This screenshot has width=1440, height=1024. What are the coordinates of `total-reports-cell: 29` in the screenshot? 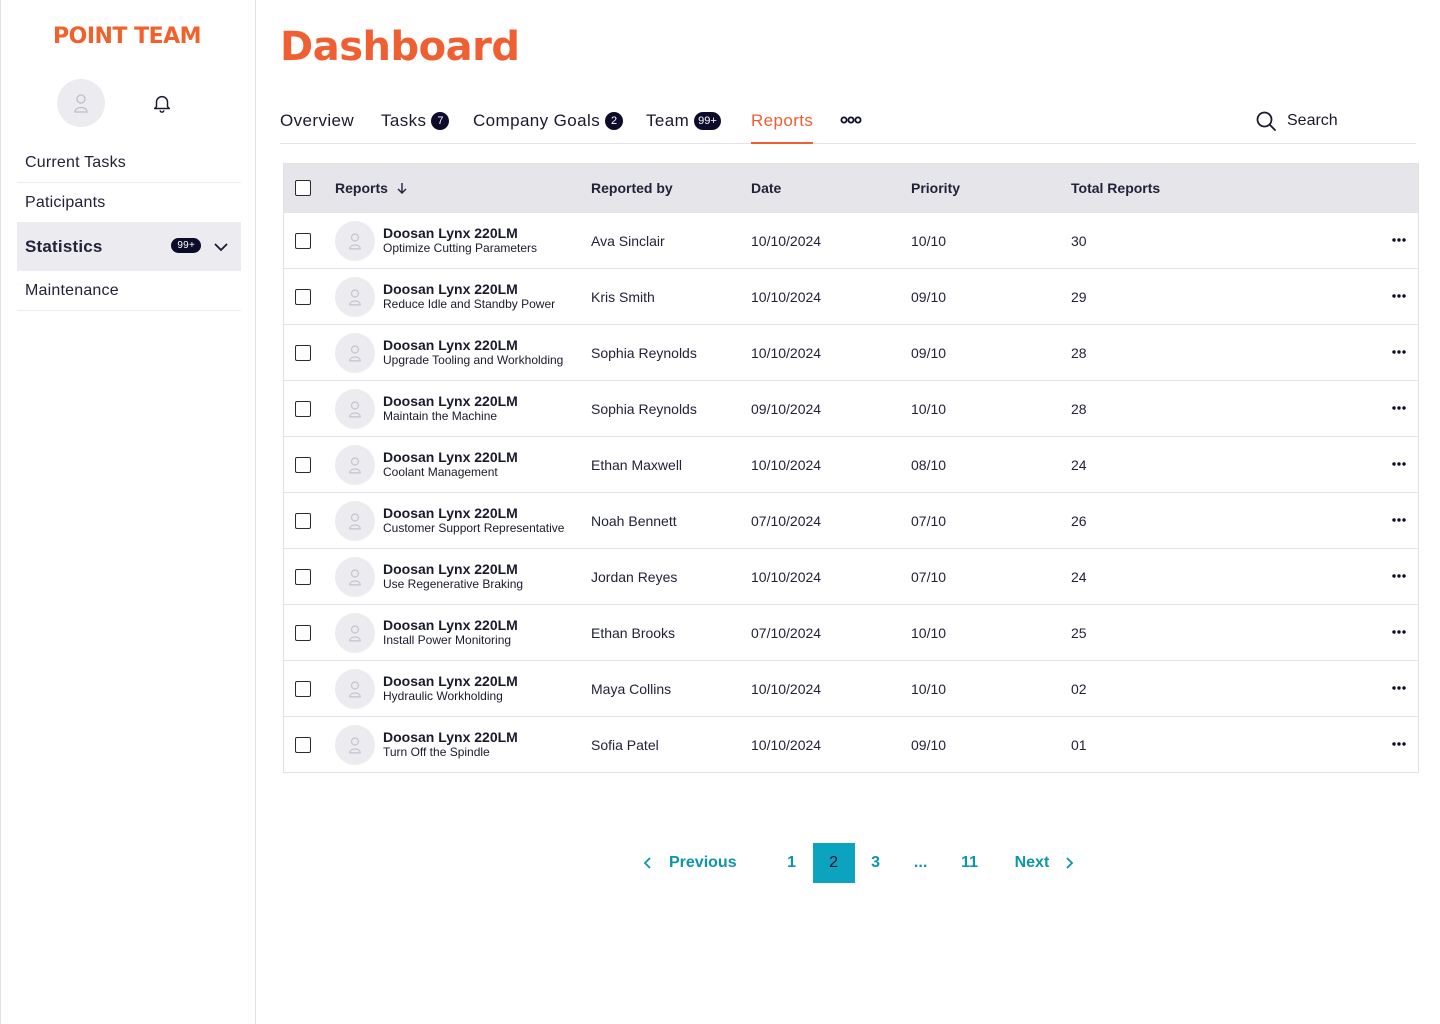 It's located at (1079, 296).